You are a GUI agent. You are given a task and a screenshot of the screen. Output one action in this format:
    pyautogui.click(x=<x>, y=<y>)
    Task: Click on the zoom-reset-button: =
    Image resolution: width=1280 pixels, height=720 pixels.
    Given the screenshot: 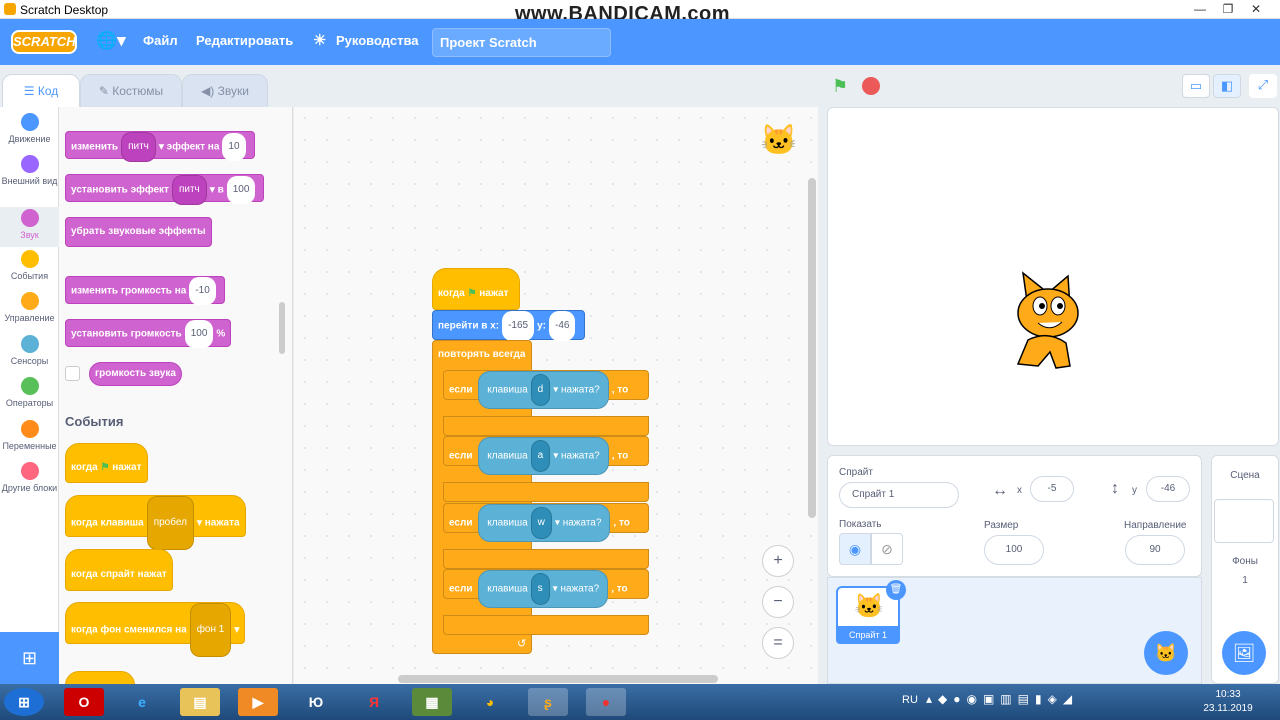 What is the action you would take?
    pyautogui.click(x=778, y=643)
    